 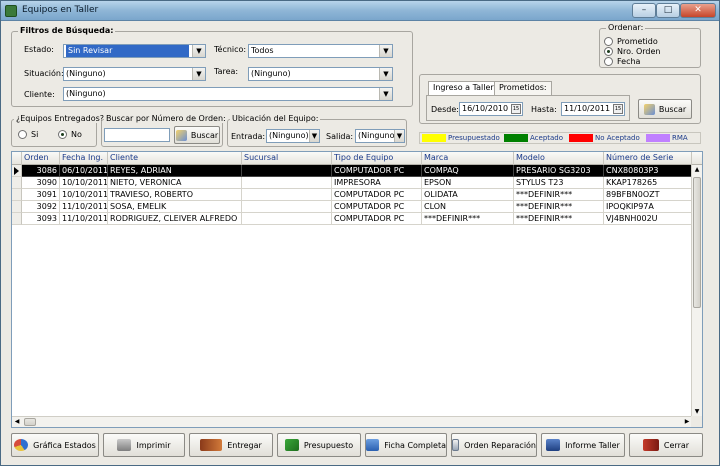 What do you see at coordinates (680, 138) in the screenshot?
I see `legend-label: RMA` at bounding box center [680, 138].